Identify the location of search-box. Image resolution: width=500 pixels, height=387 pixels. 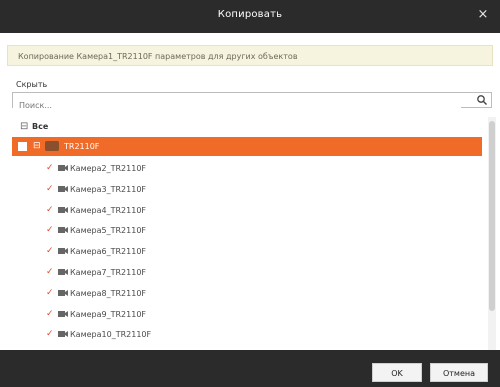
(252, 103).